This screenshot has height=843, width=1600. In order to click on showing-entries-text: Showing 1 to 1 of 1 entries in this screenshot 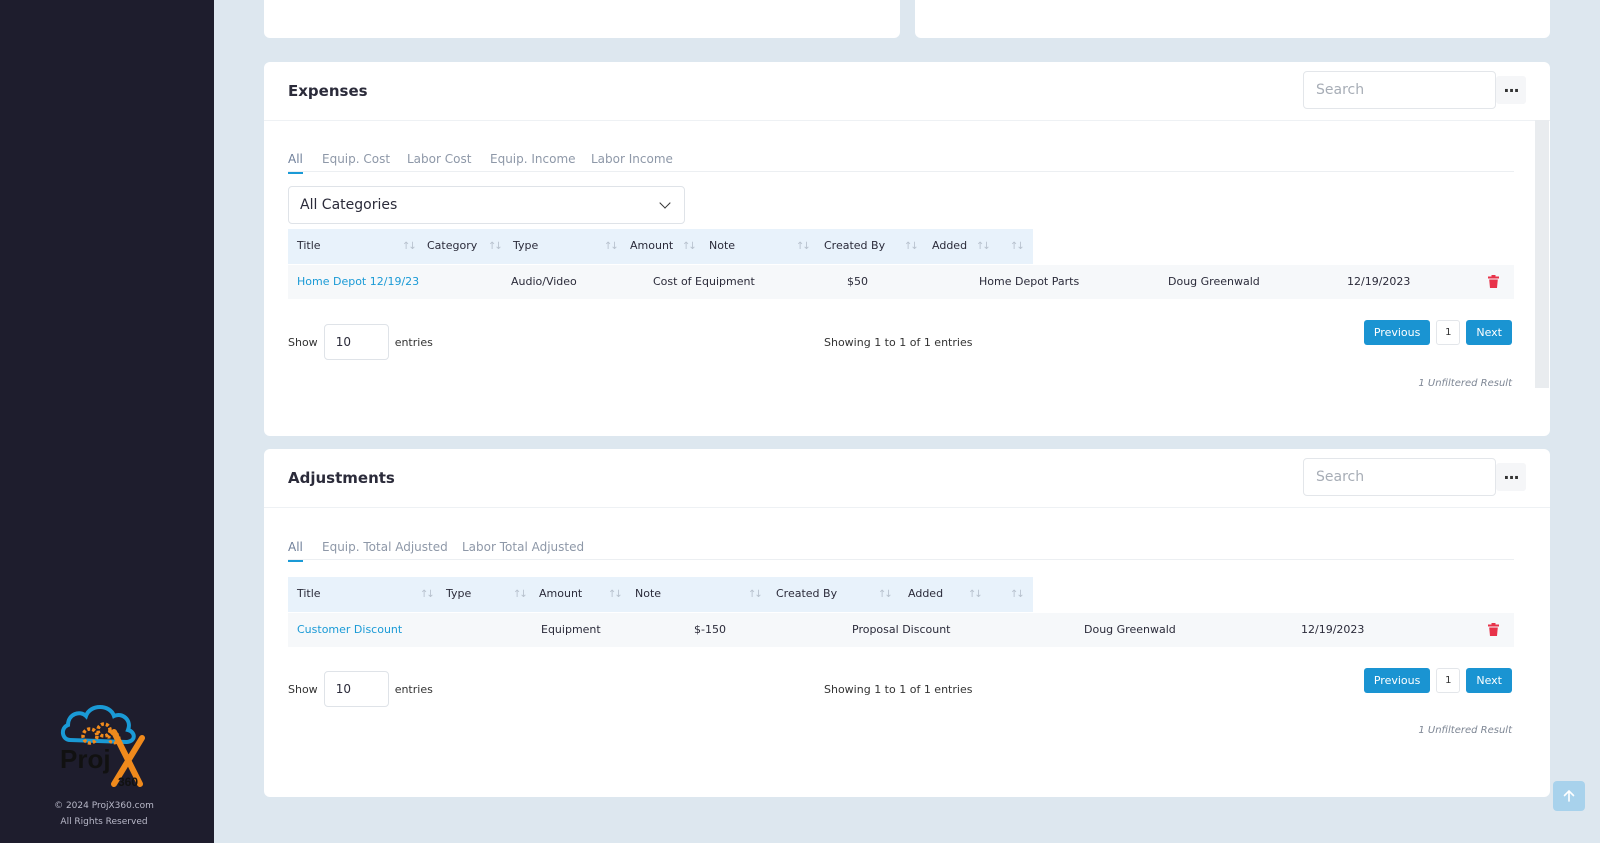, I will do `click(898, 342)`.